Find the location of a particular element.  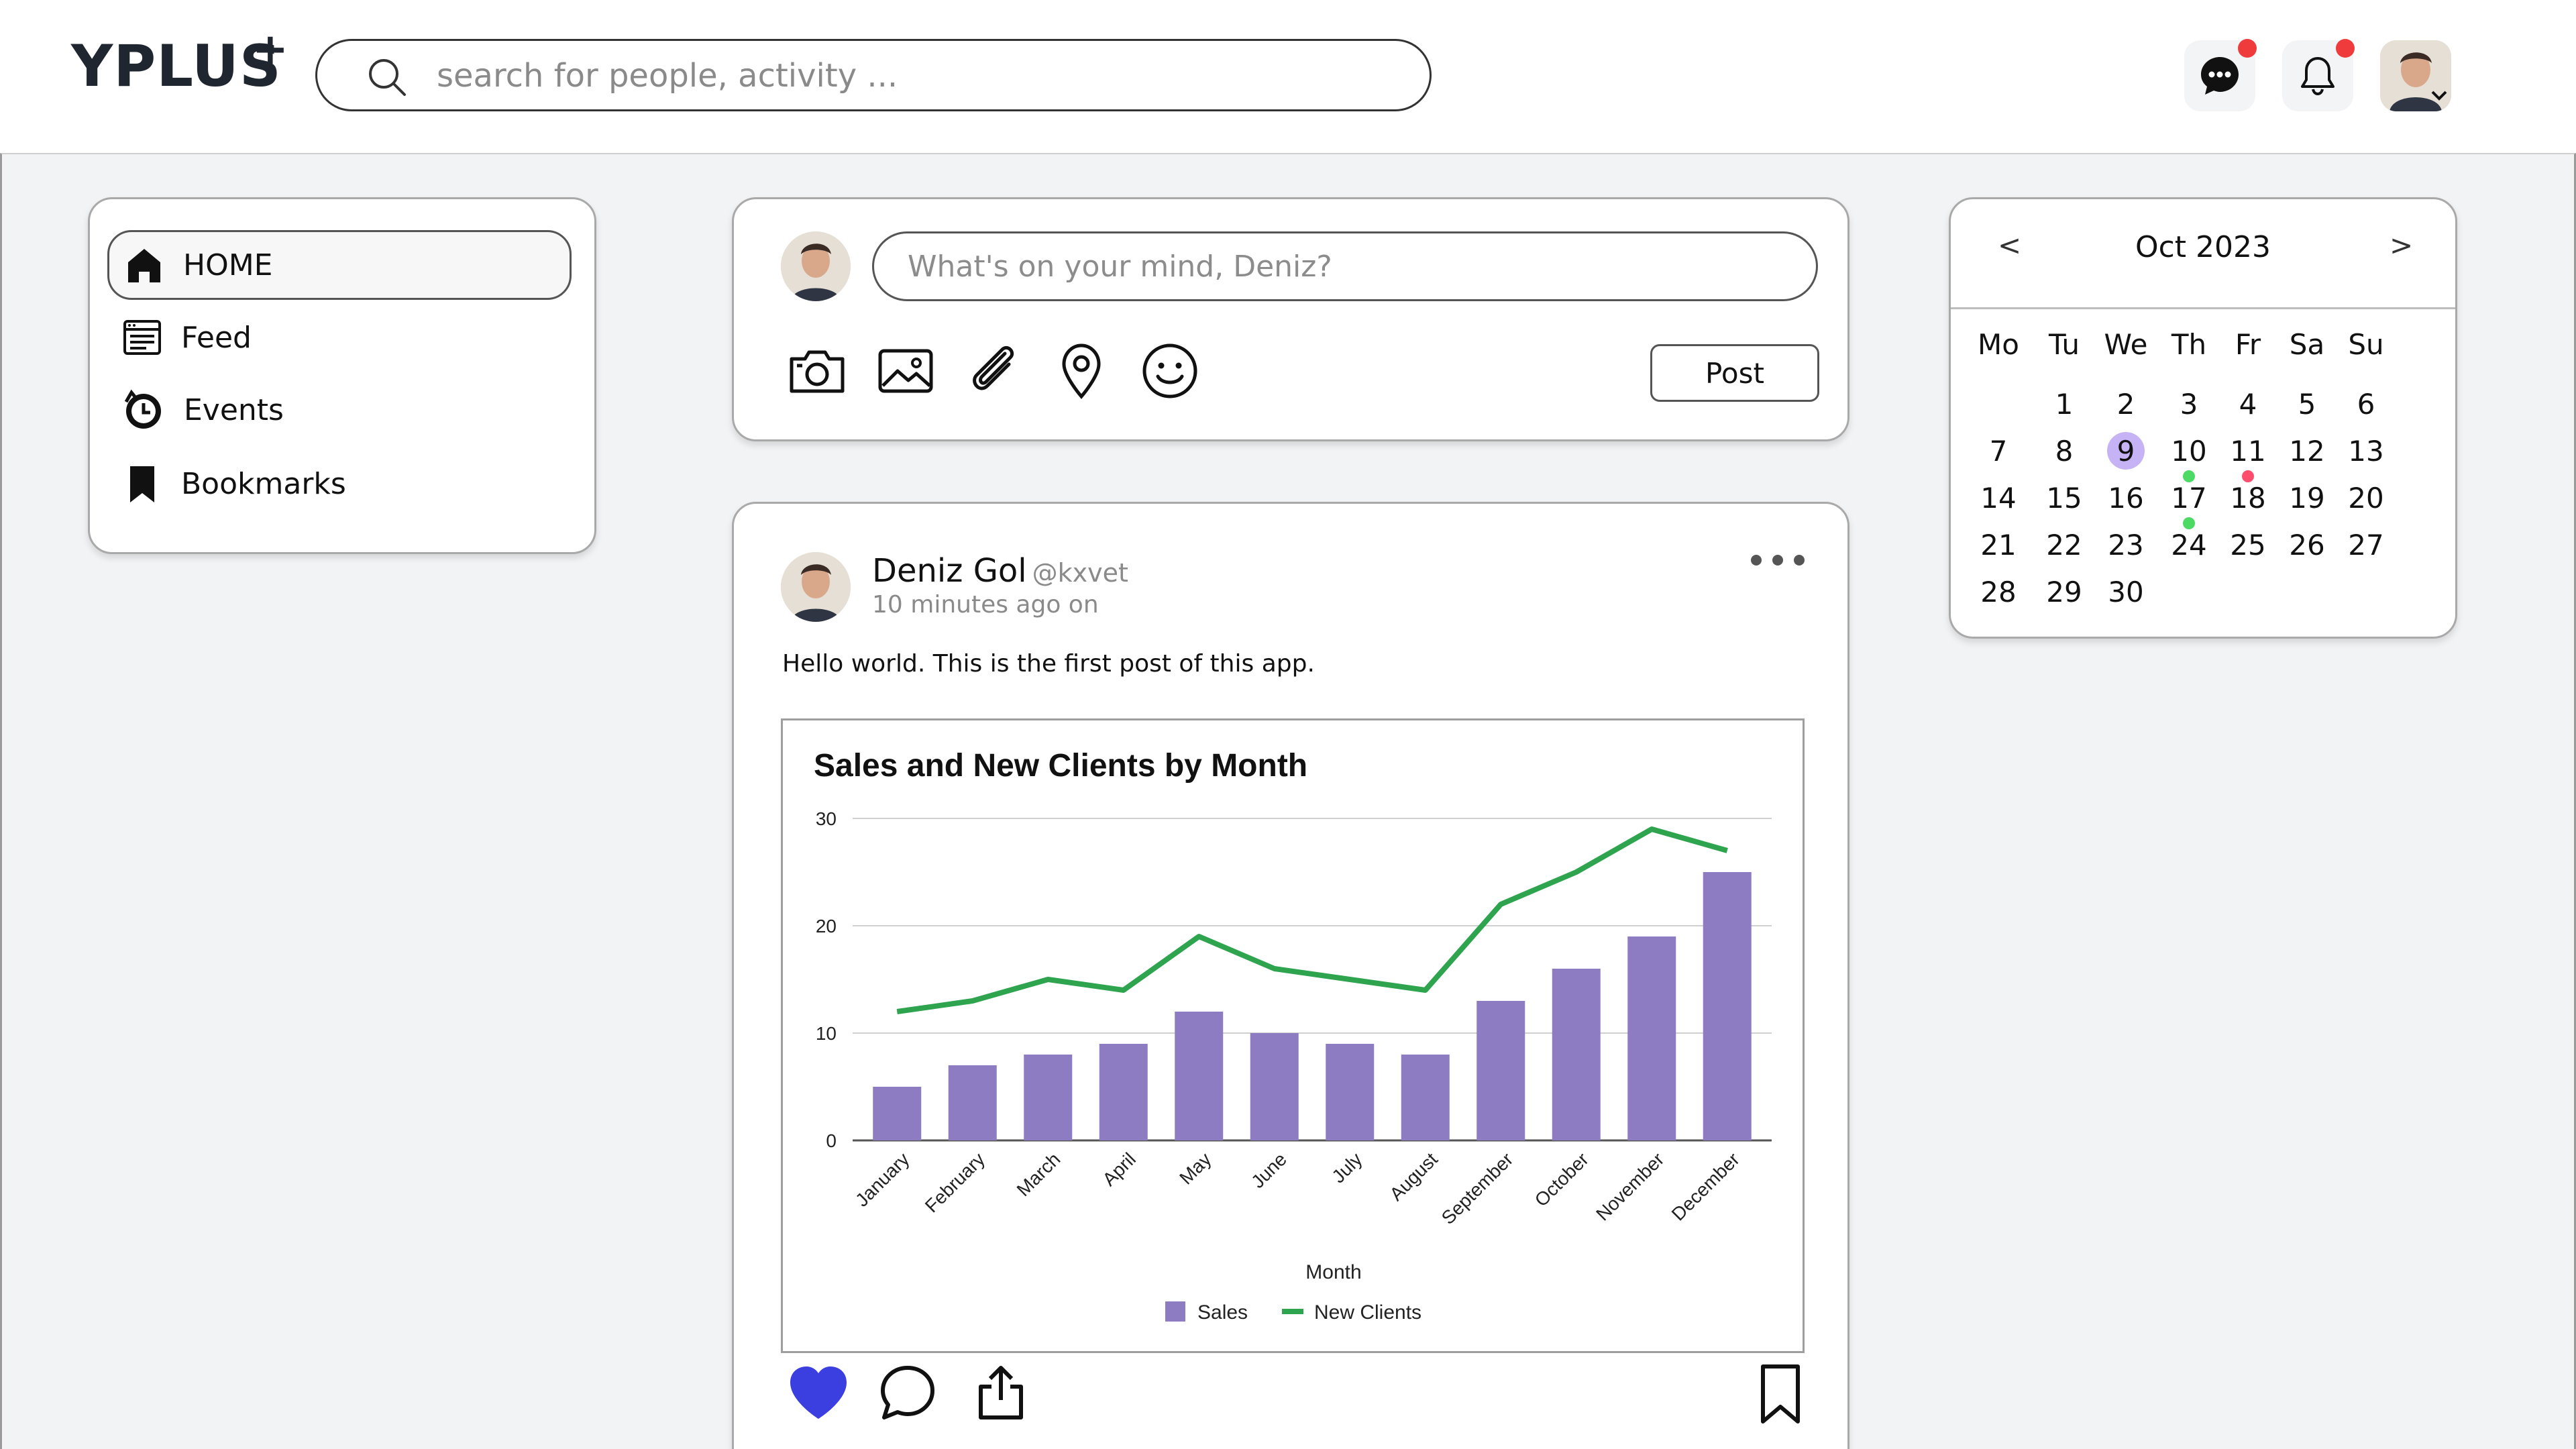

chart-x-tick-label: December is located at coordinates (1705, 1186).